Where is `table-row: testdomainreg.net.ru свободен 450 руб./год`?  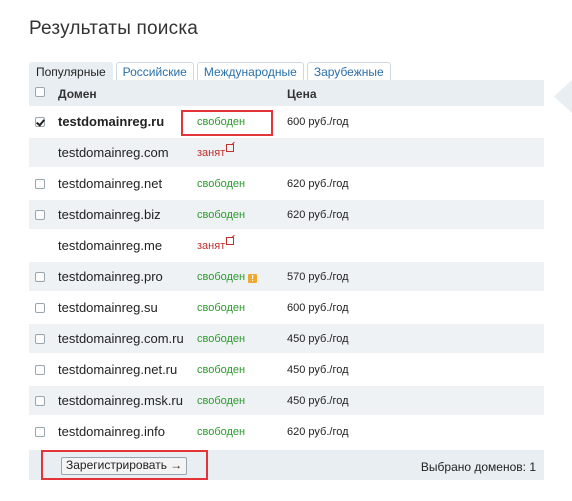 table-row: testdomainreg.net.ru свободен 450 руб./год is located at coordinates (286, 370).